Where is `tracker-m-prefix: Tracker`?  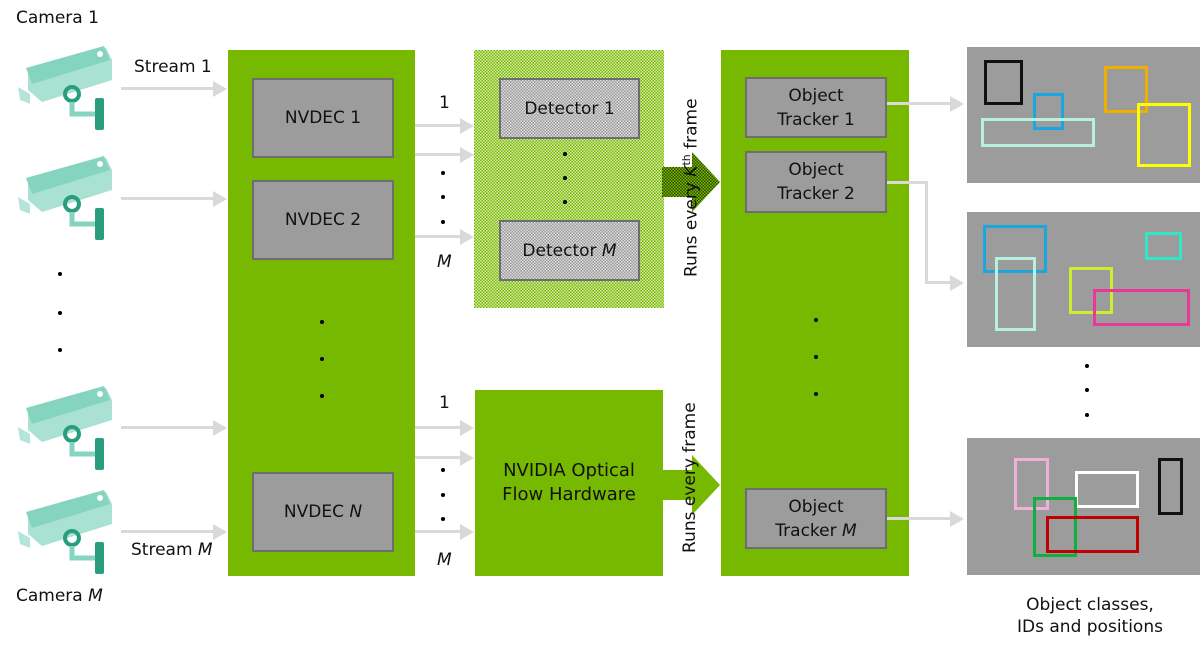
tracker-m-prefix: Tracker is located at coordinates (809, 530).